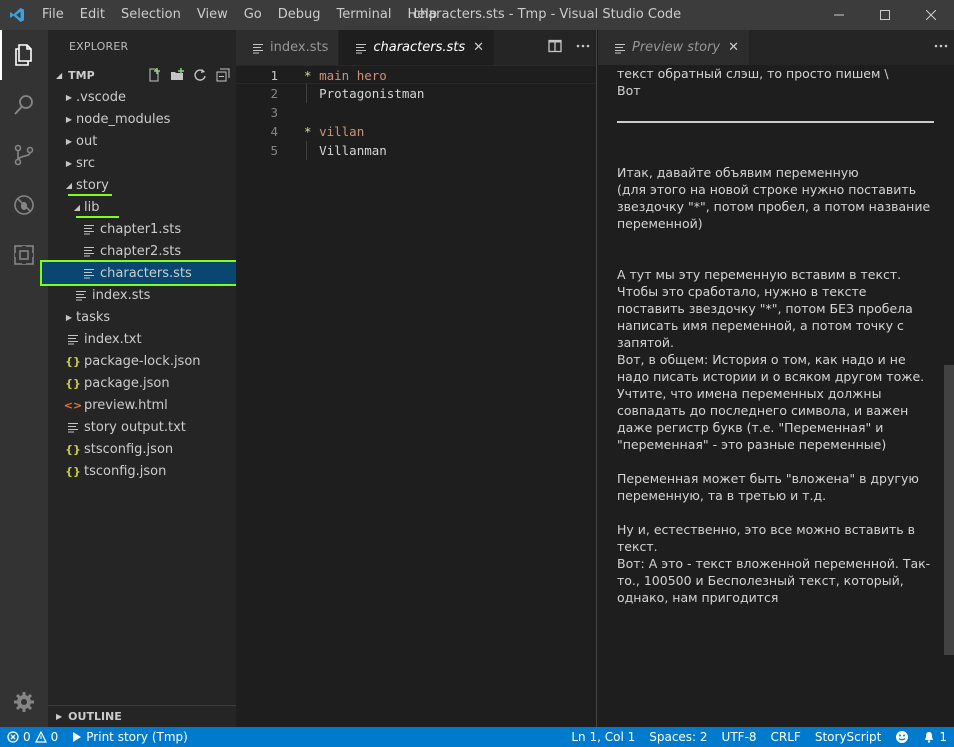  I want to click on line-number: 3, so click(274, 112).